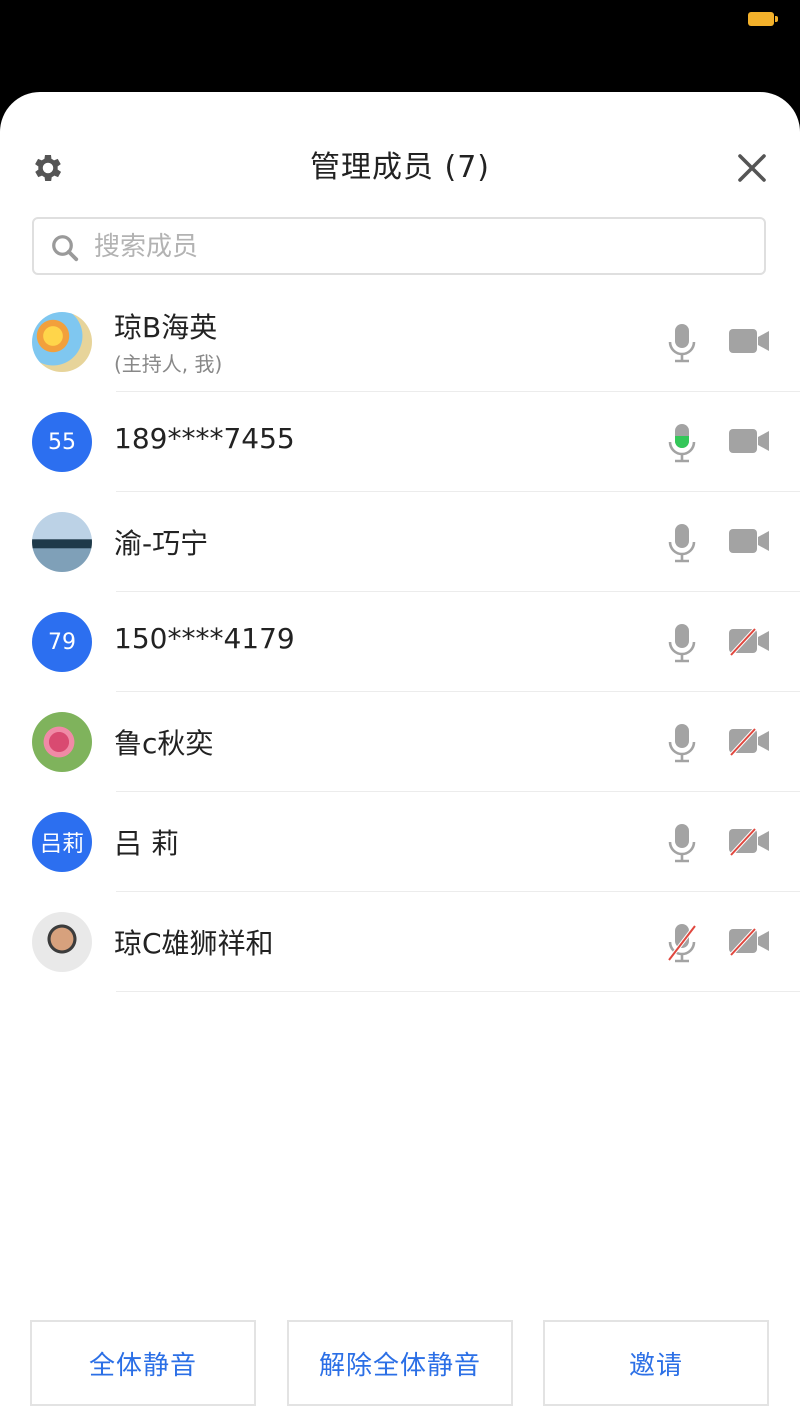 The width and height of the screenshot is (800, 1422). Describe the element at coordinates (400, 167) in the screenshot. I see `page-title: 管理成员 (7)` at that location.